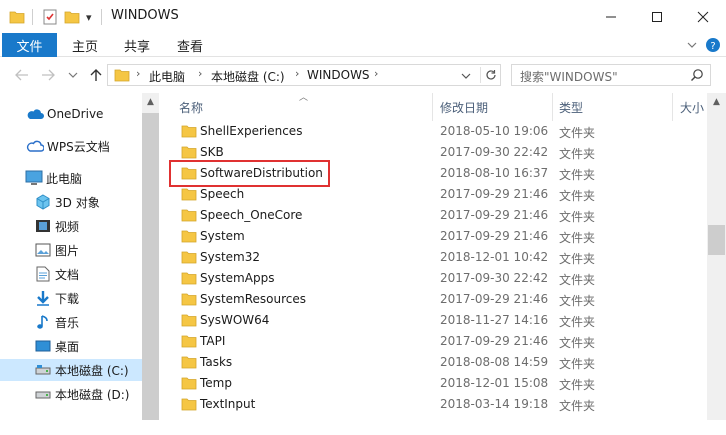  What do you see at coordinates (230, 257) in the screenshot?
I see `file-name: System32` at bounding box center [230, 257].